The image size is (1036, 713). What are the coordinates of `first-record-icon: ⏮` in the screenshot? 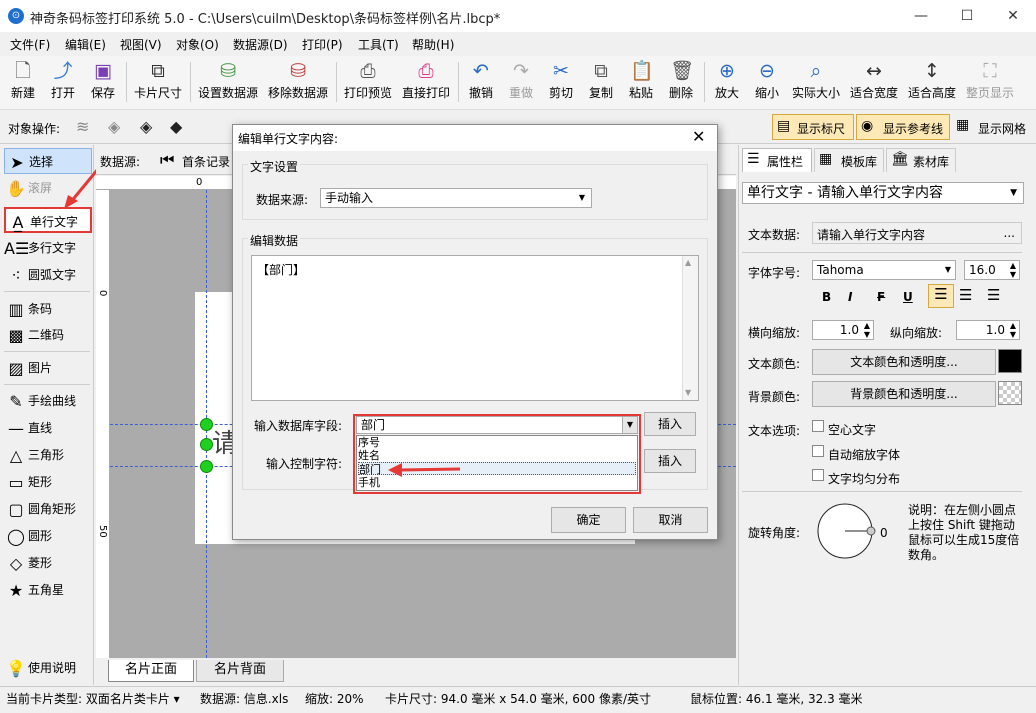 It's located at (167, 160).